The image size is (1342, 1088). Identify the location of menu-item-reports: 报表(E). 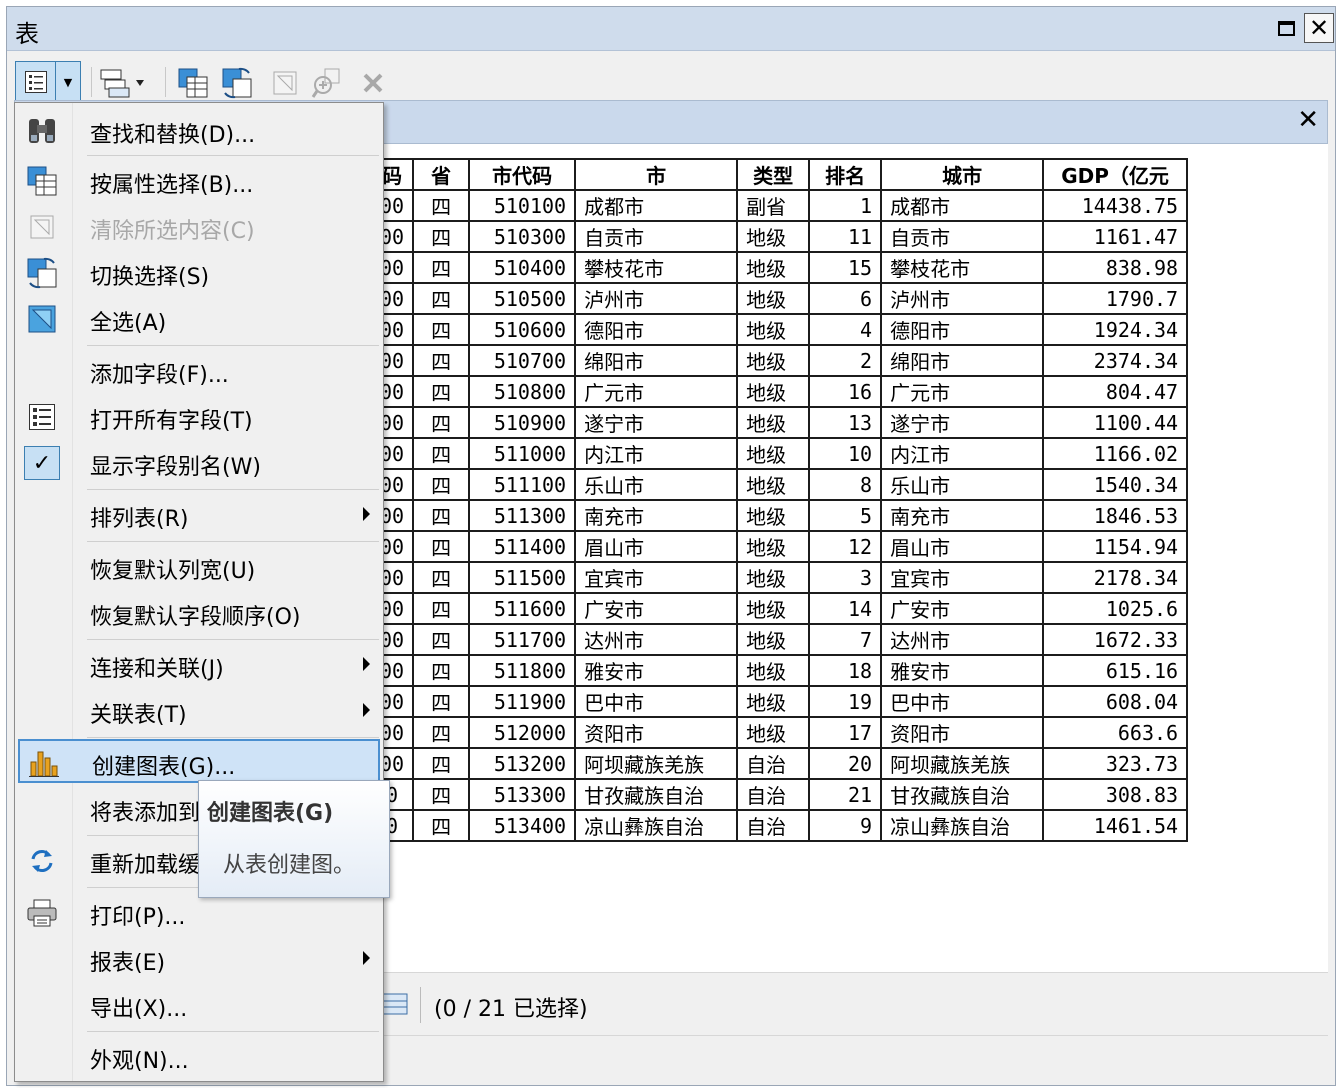
(199, 959).